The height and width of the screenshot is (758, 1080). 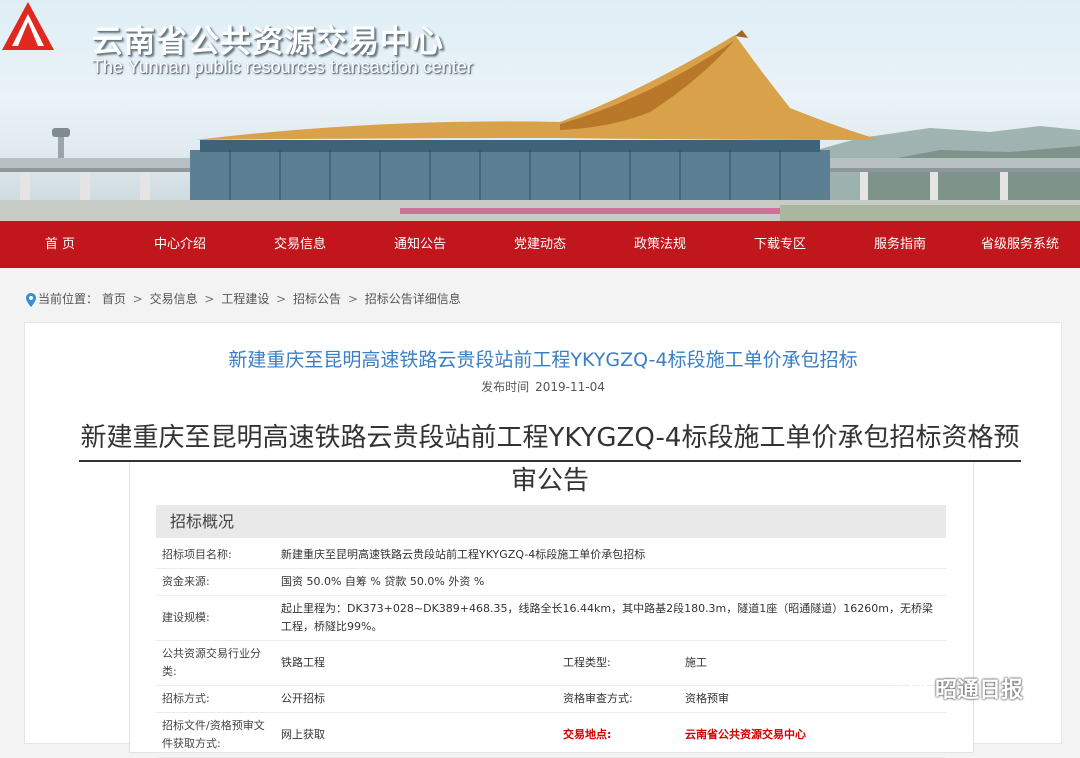 What do you see at coordinates (180, 244) in the screenshot?
I see `nav-item-about: 中心介绍` at bounding box center [180, 244].